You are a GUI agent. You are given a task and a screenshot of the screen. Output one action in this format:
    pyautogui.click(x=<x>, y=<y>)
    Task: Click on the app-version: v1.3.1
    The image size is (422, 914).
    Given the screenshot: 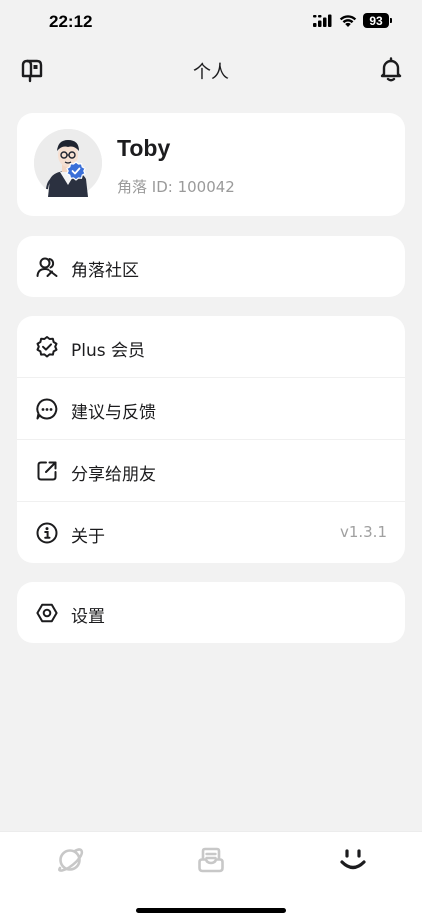 What is the action you would take?
    pyautogui.click(x=363, y=532)
    